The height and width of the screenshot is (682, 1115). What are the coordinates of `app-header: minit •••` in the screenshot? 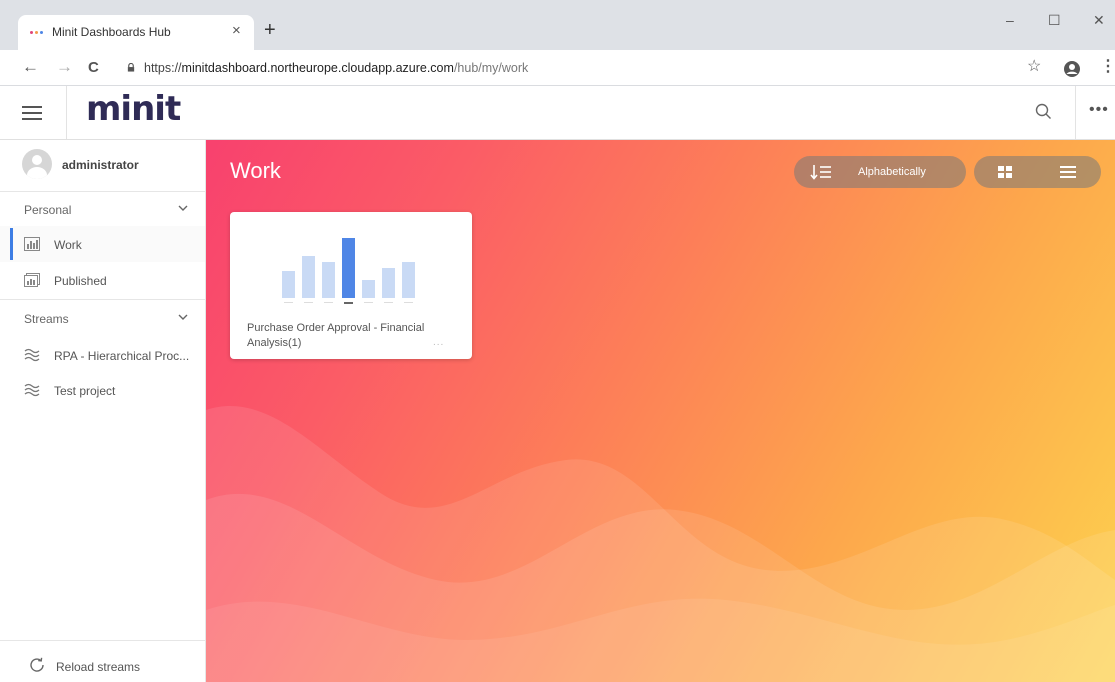 It's located at (557, 113).